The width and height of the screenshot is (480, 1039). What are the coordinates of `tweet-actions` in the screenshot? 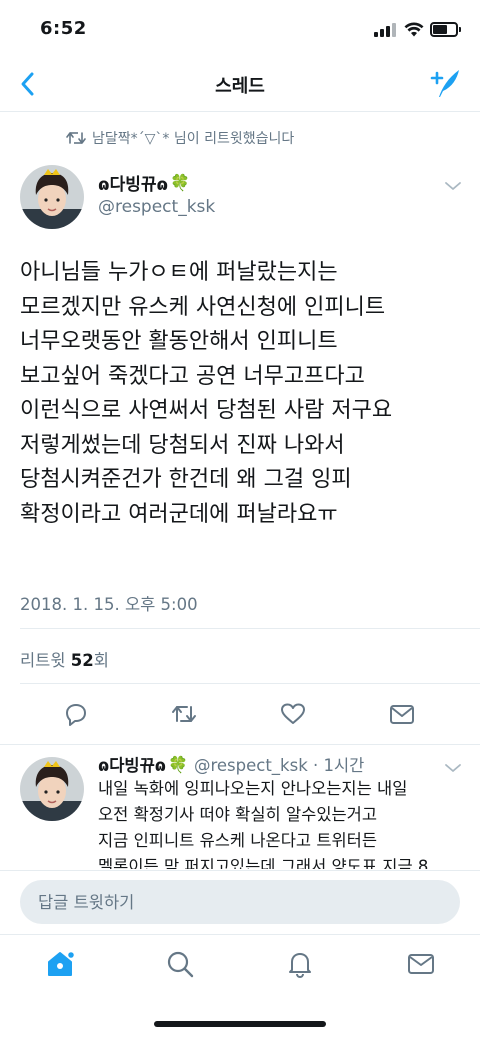 It's located at (240, 714).